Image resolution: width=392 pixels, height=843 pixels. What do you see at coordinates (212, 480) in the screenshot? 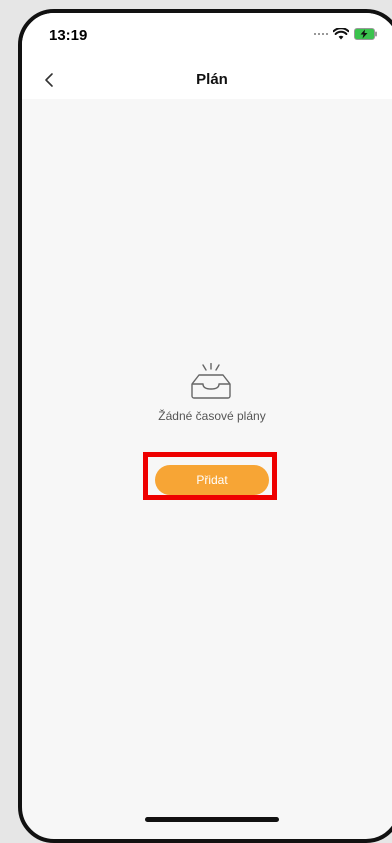
I see `add-button: Přidat` at bounding box center [212, 480].